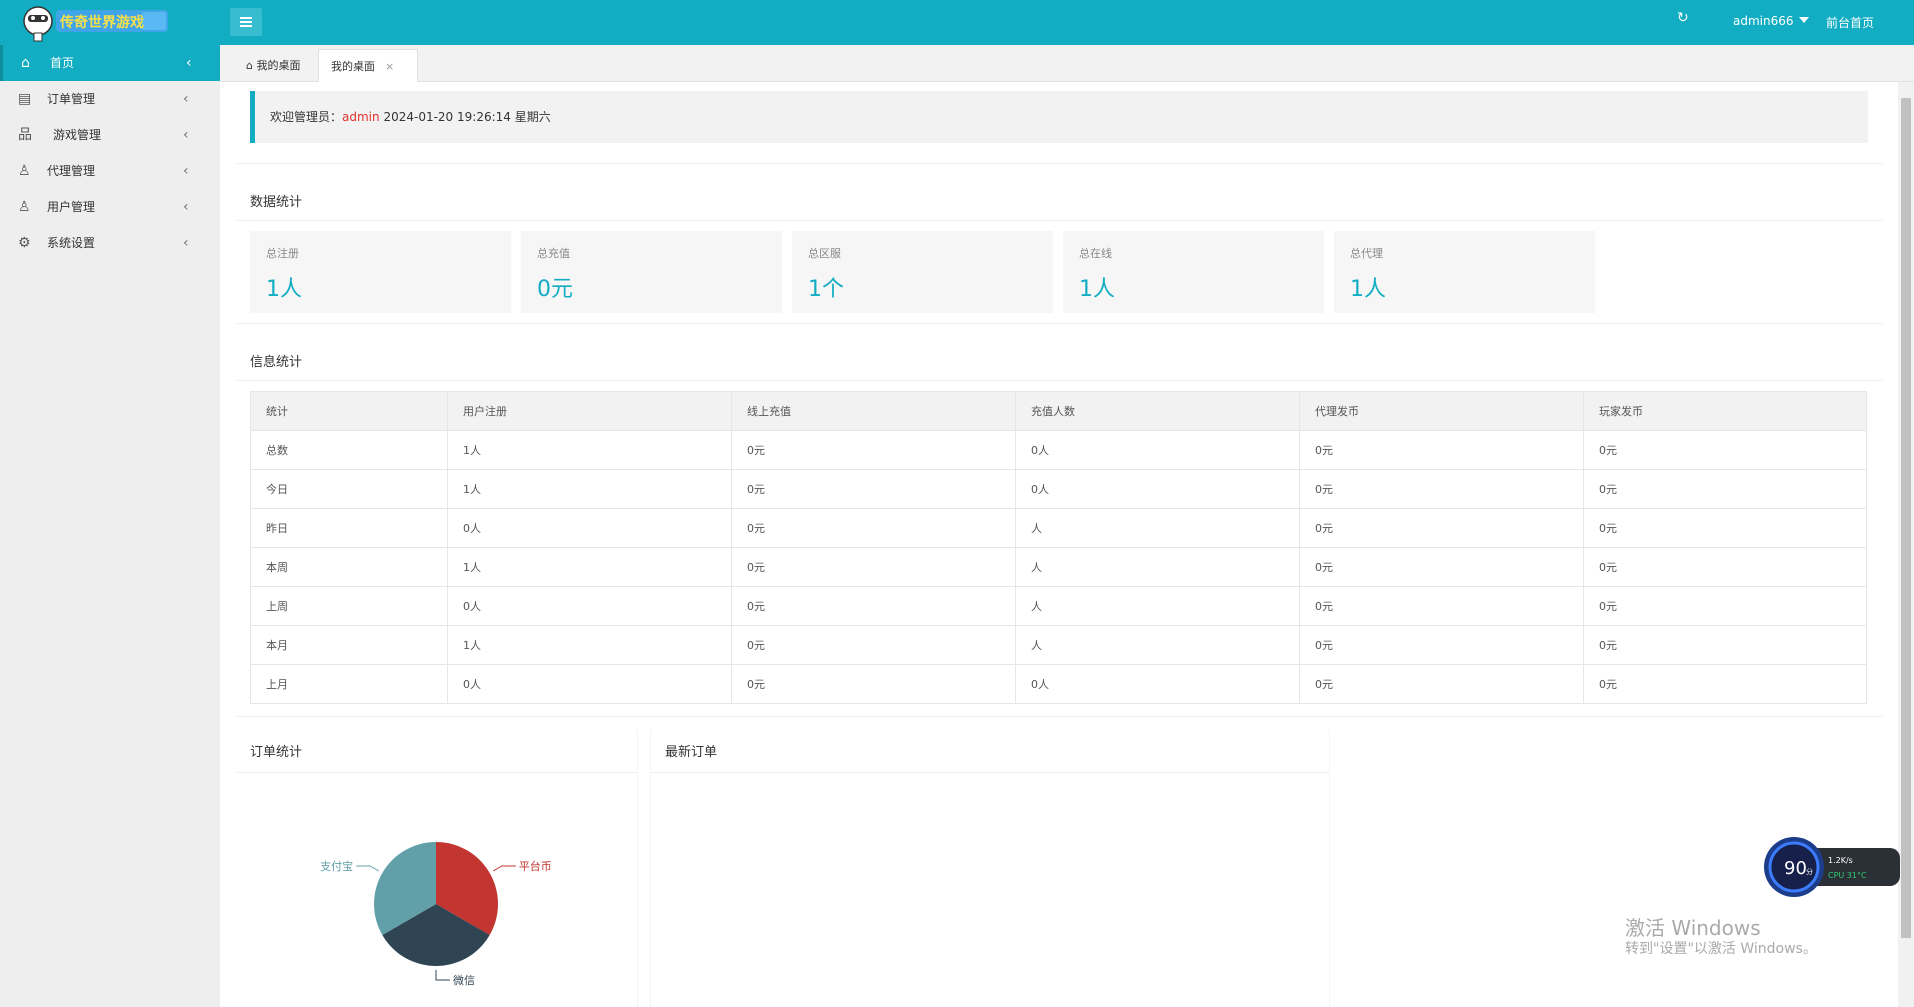  Describe the element at coordinates (349, 450) in the screenshot. I see `table-cell: 总数` at that location.